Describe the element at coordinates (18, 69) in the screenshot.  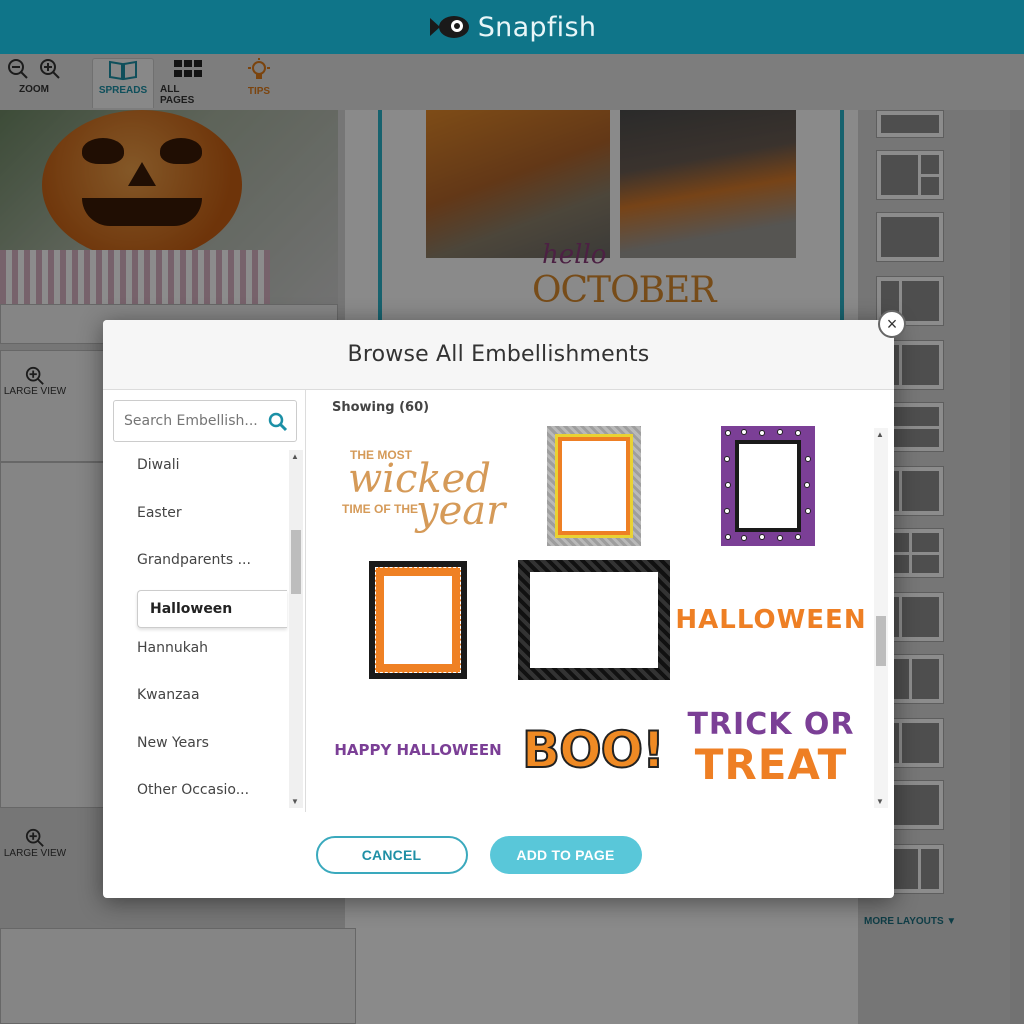
I see `zoom-out-icon` at that location.